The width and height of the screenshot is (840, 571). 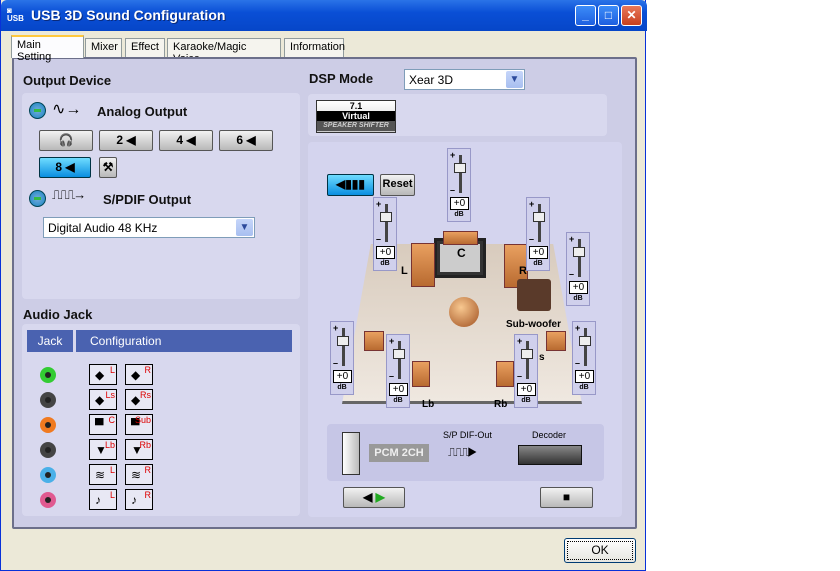 I want to click on hammer-settings-button: ⚒, so click(x=108, y=167).